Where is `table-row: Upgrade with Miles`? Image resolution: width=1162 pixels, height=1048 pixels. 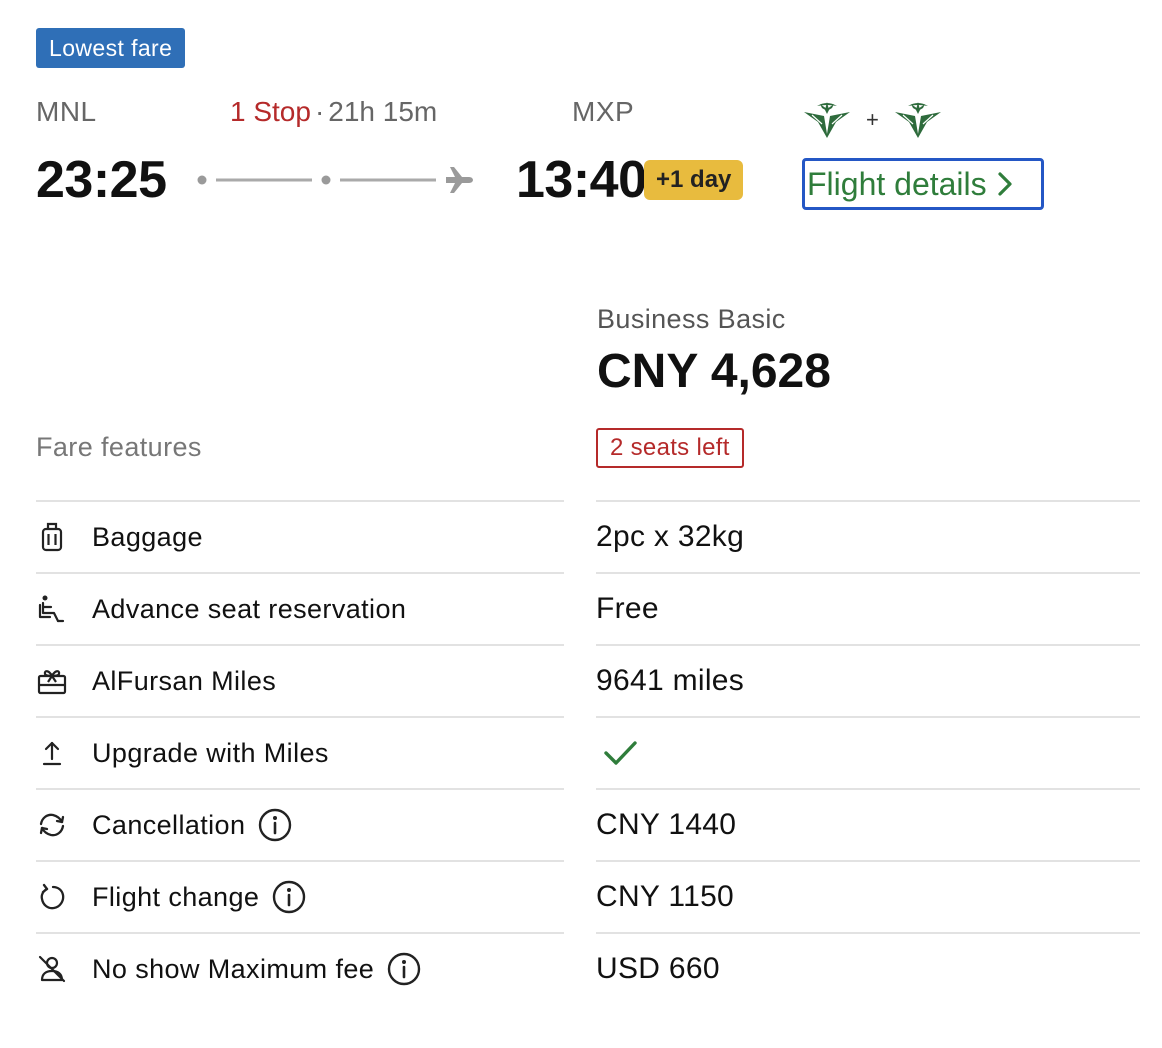
table-row: Upgrade with Miles is located at coordinates (588, 752).